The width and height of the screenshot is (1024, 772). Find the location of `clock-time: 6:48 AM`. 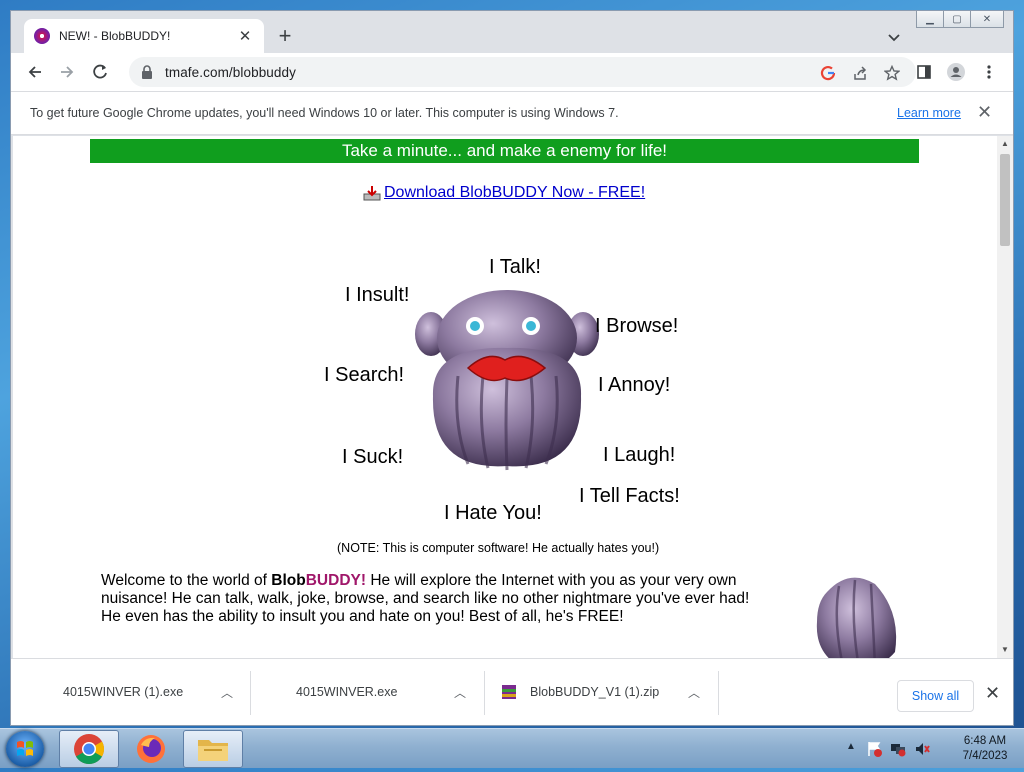

clock-time: 6:48 AM is located at coordinates (985, 741).